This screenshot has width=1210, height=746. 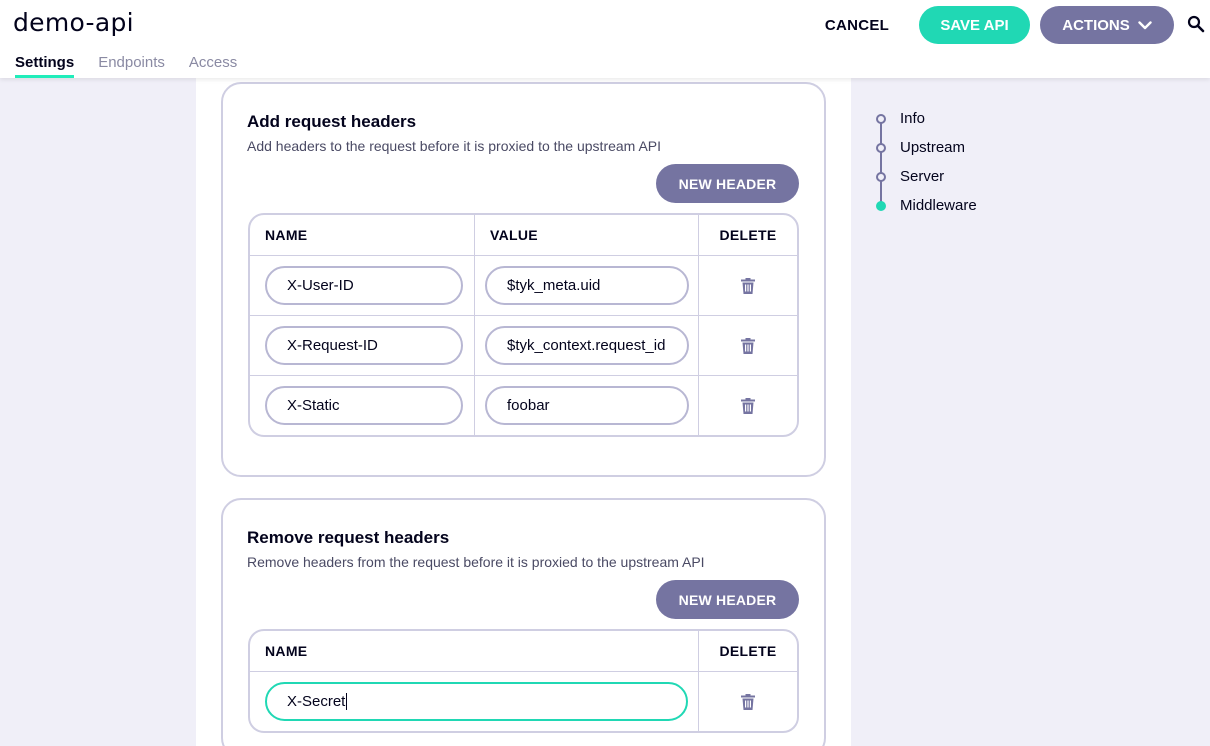 What do you see at coordinates (1196, 24) in the screenshot?
I see `search-icon` at bounding box center [1196, 24].